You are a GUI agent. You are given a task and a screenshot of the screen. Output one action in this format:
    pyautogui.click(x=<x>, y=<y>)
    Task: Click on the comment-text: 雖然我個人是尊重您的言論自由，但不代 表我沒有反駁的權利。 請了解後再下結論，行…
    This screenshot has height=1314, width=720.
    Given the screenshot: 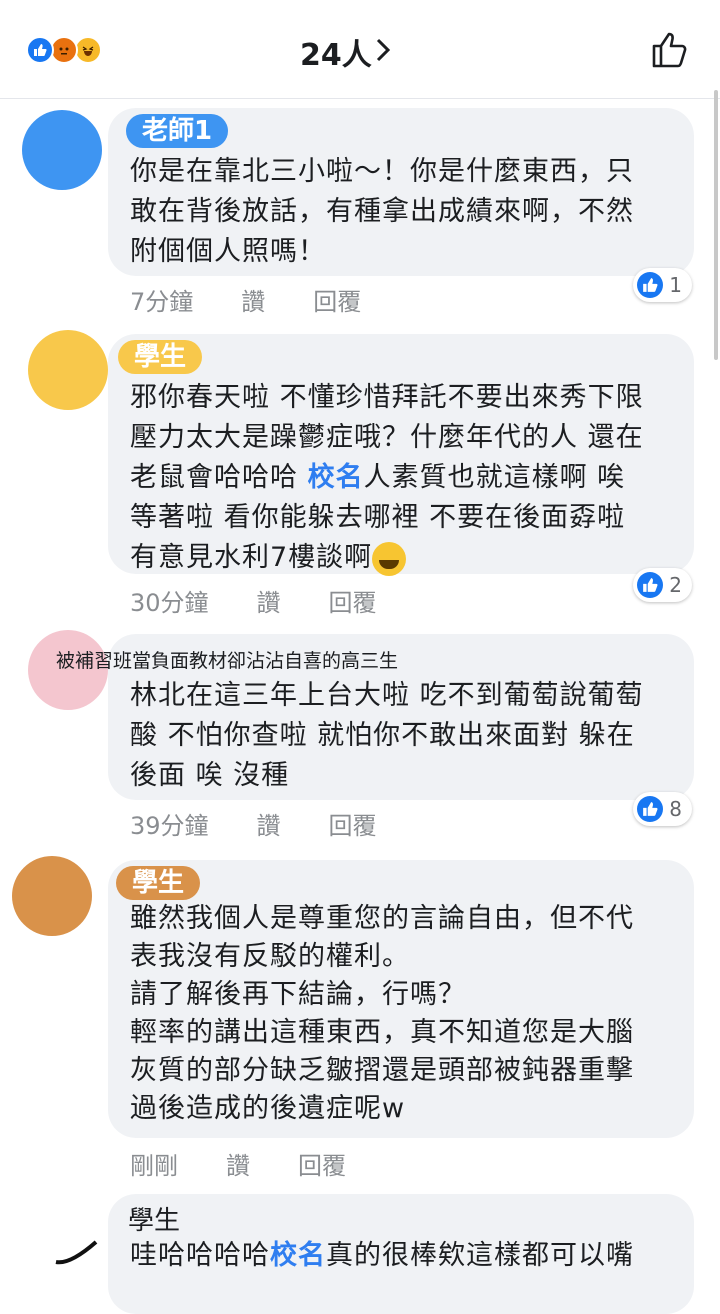 What is the action you would take?
    pyautogui.click(x=382, y=1013)
    